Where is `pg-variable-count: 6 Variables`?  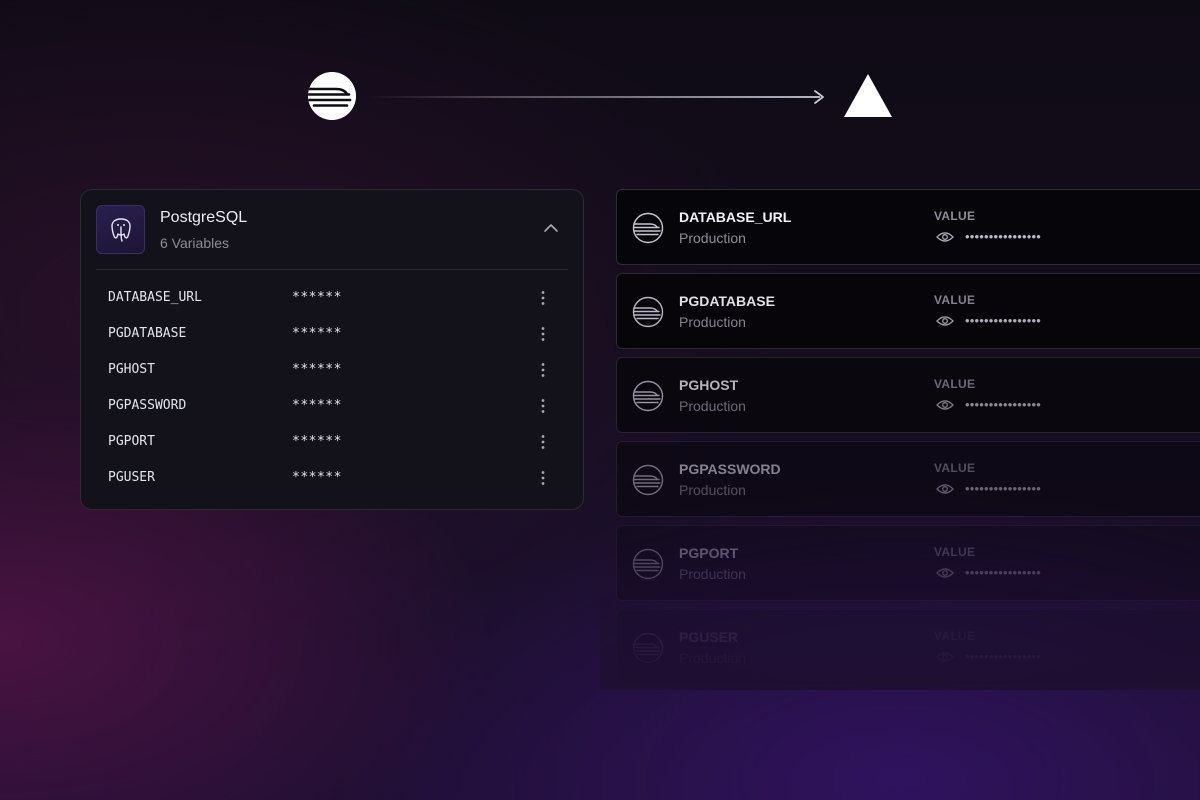 pg-variable-count: 6 Variables is located at coordinates (195, 243).